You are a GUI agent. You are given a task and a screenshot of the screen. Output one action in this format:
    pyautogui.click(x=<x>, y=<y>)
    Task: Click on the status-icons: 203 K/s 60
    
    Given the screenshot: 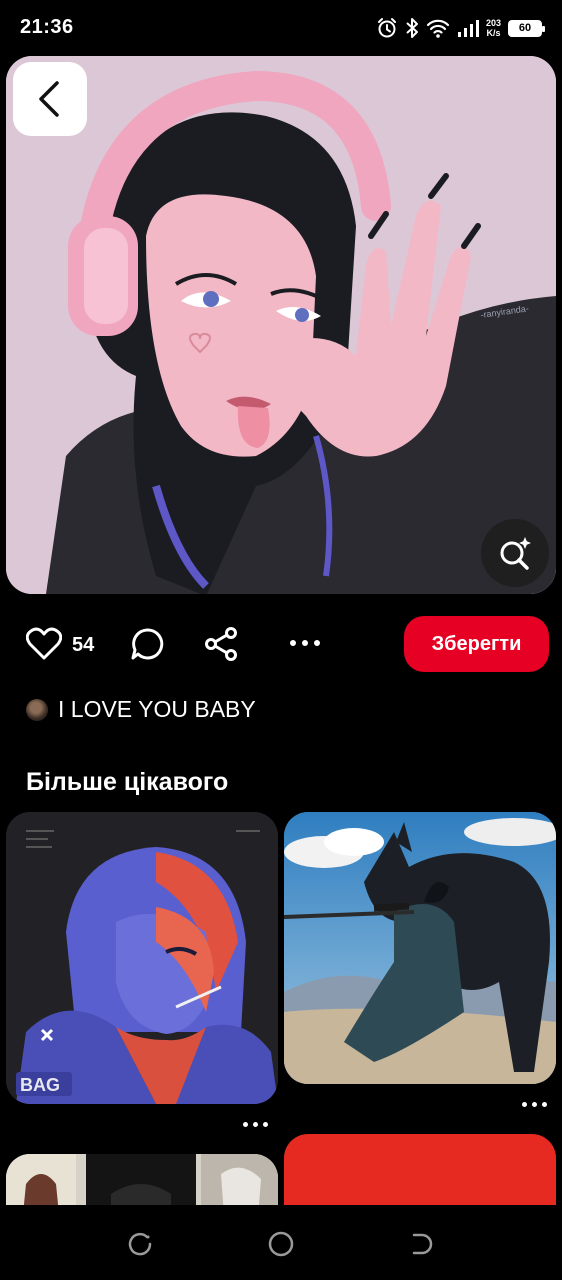 What is the action you would take?
    pyautogui.click(x=460, y=28)
    